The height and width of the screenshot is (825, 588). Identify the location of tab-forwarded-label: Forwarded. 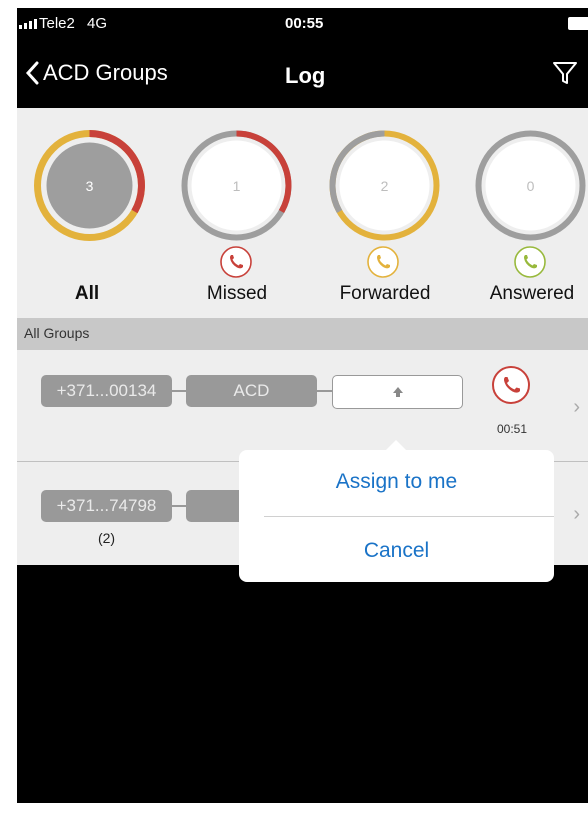
(385, 294).